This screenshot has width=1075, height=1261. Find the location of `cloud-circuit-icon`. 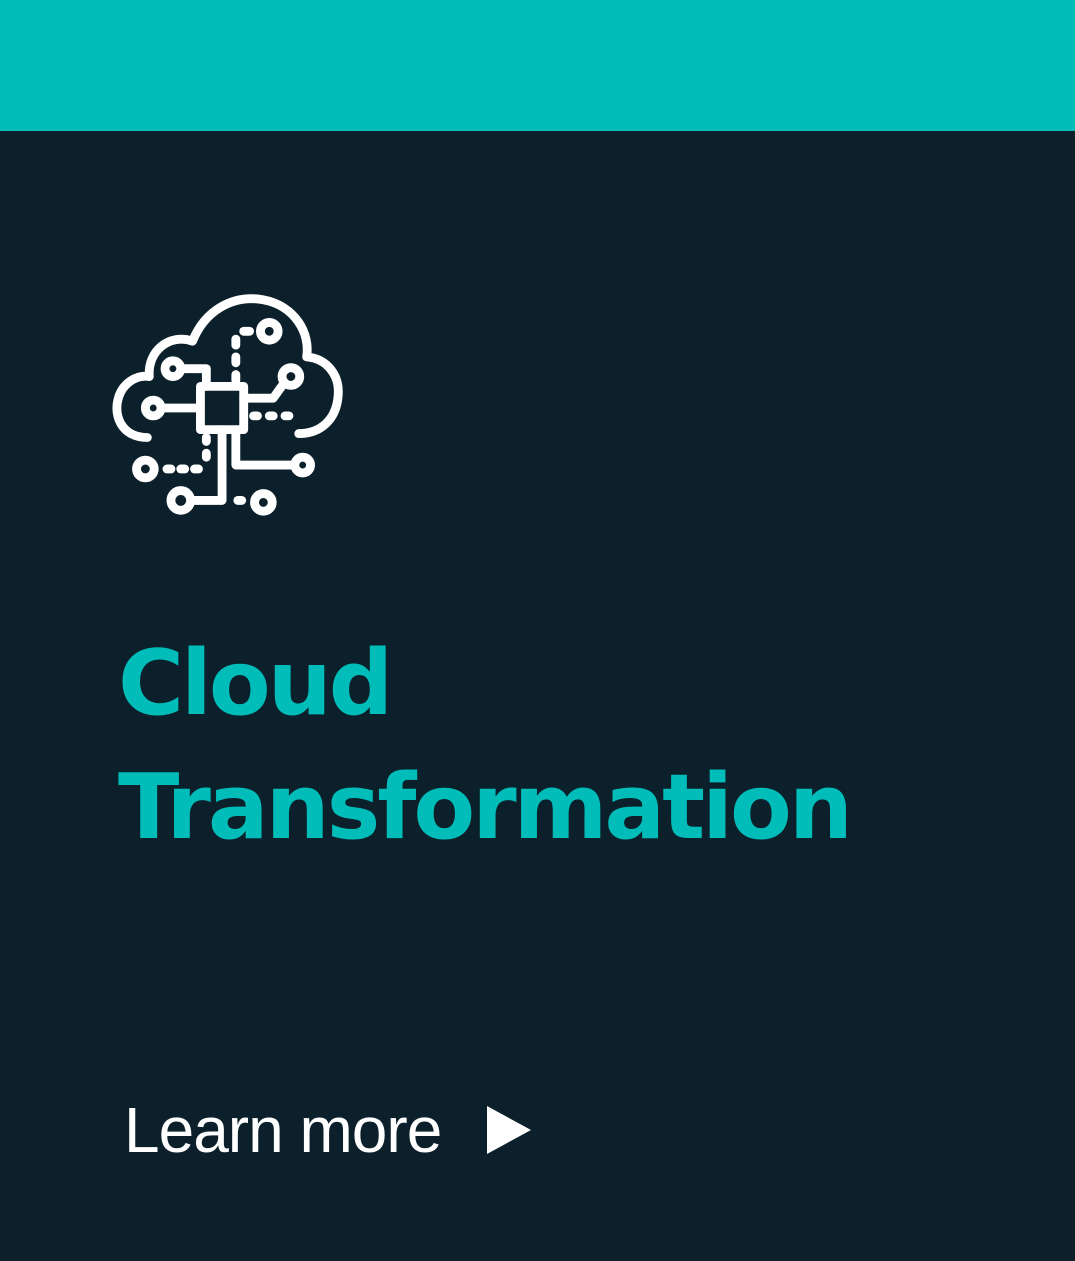

cloud-circuit-icon is located at coordinates (227, 405).